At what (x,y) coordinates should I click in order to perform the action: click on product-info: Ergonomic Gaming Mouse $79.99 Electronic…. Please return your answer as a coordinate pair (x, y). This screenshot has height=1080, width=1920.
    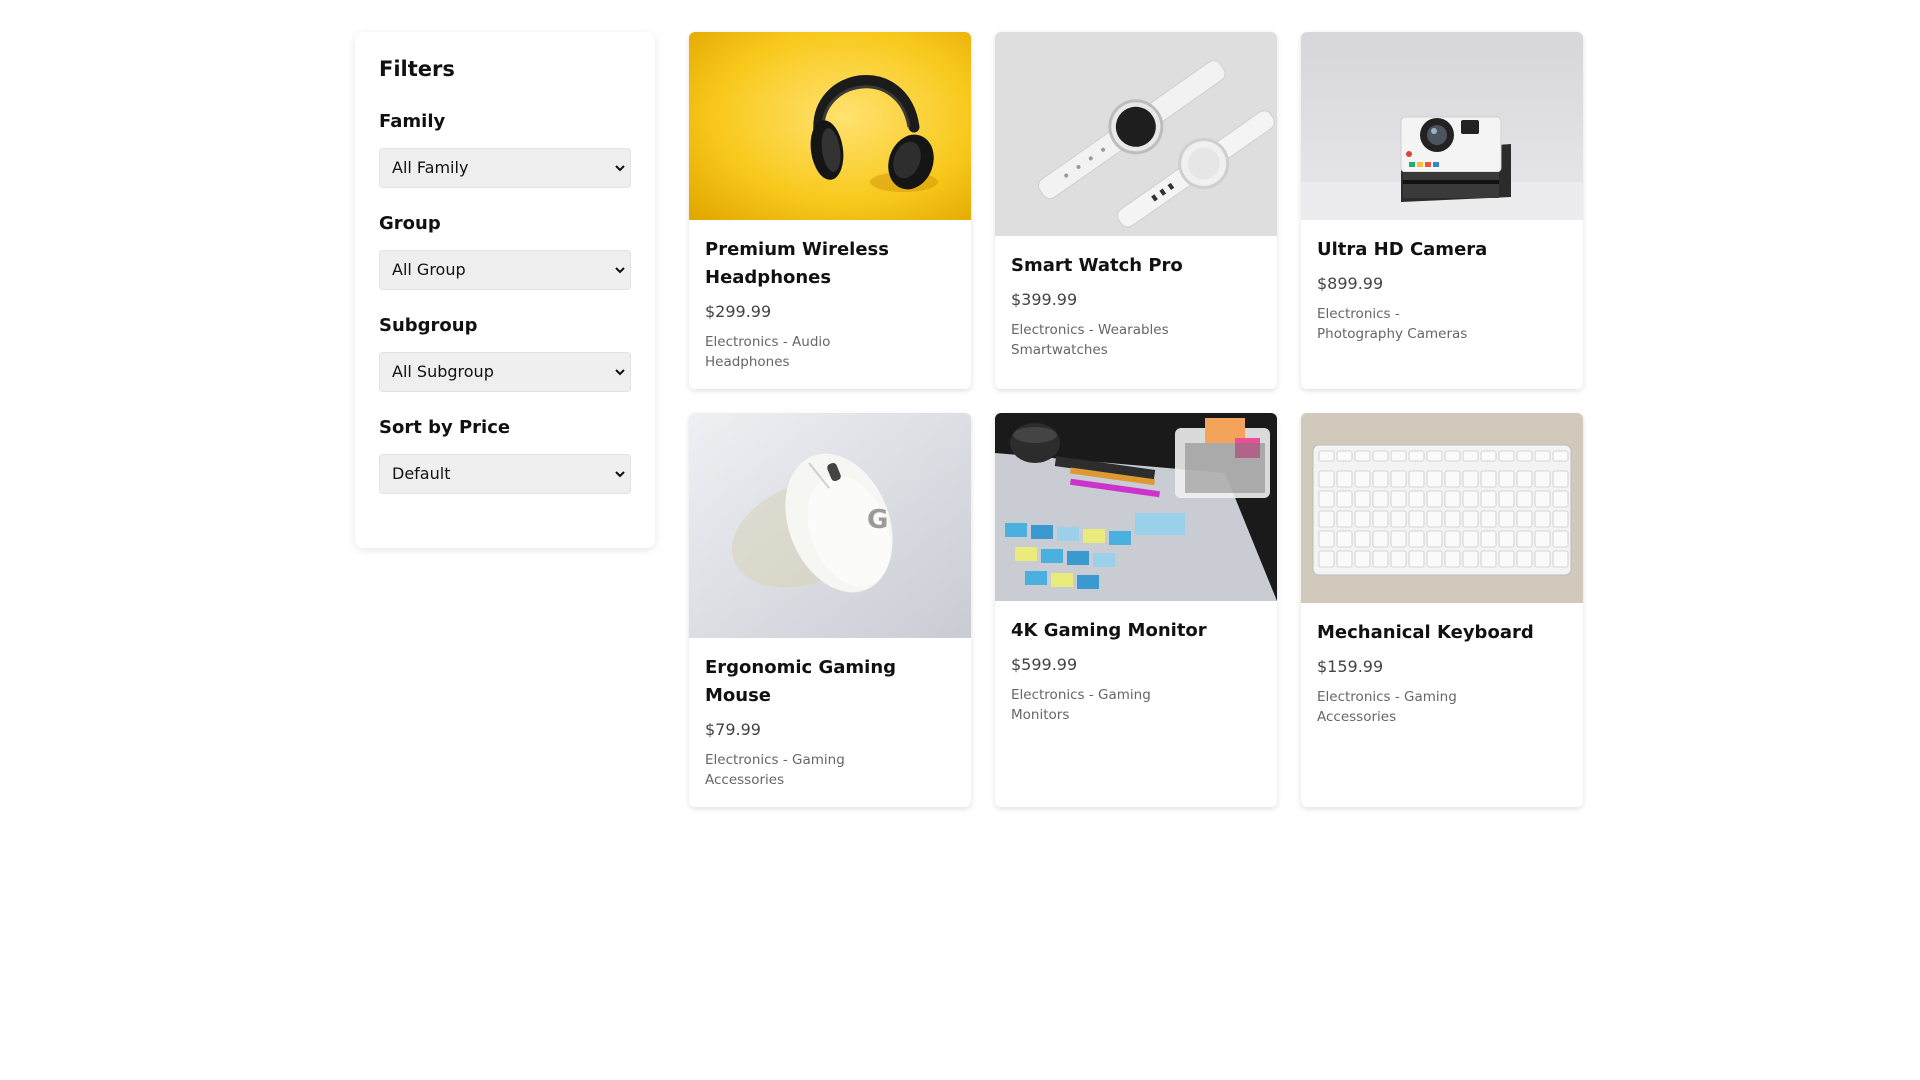
    Looking at the image, I should click on (830, 722).